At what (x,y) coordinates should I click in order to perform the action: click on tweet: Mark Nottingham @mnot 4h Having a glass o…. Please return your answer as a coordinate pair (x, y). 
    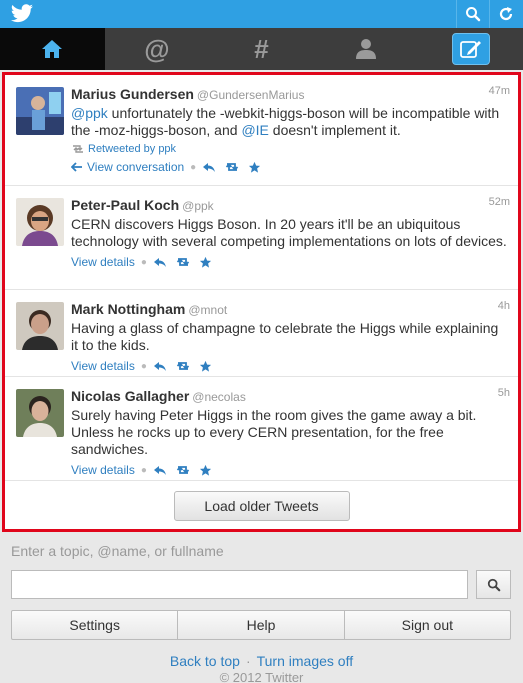
    Looking at the image, I should click on (261, 333).